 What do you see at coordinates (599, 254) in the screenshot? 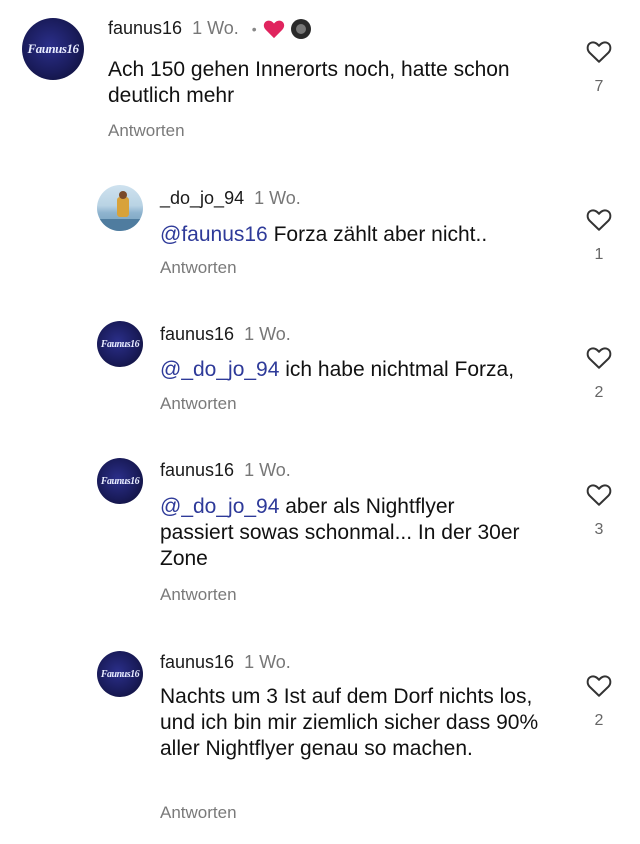
I see `like-count: 1` at bounding box center [599, 254].